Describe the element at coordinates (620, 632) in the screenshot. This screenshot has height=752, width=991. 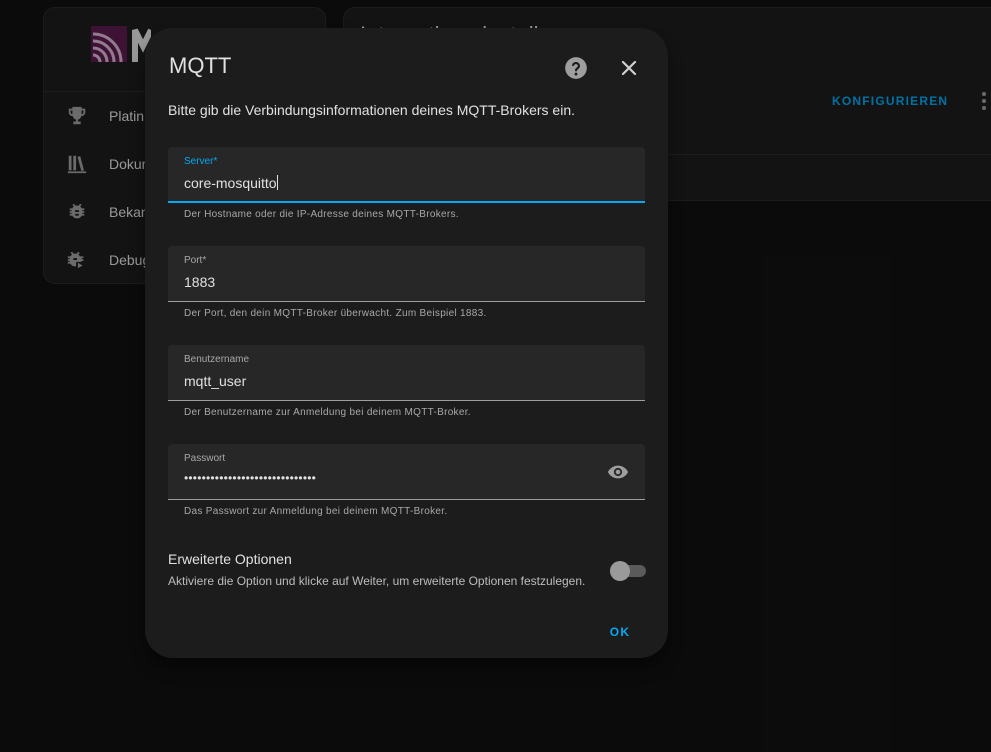
I see `ok-button: OK` at that location.